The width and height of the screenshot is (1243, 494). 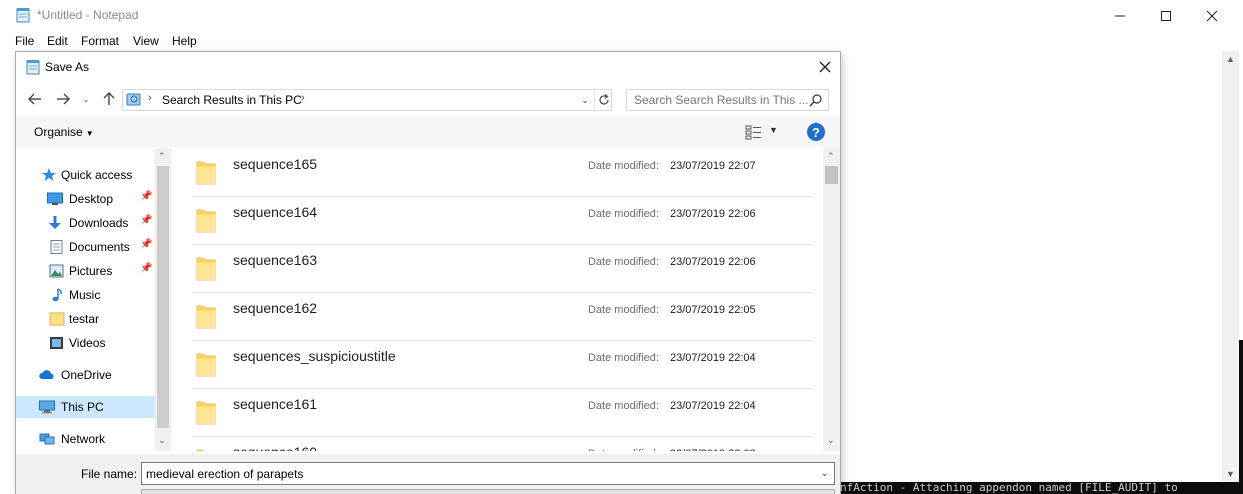 I want to click on dialog-title-bar: Save As, so click(x=428, y=67).